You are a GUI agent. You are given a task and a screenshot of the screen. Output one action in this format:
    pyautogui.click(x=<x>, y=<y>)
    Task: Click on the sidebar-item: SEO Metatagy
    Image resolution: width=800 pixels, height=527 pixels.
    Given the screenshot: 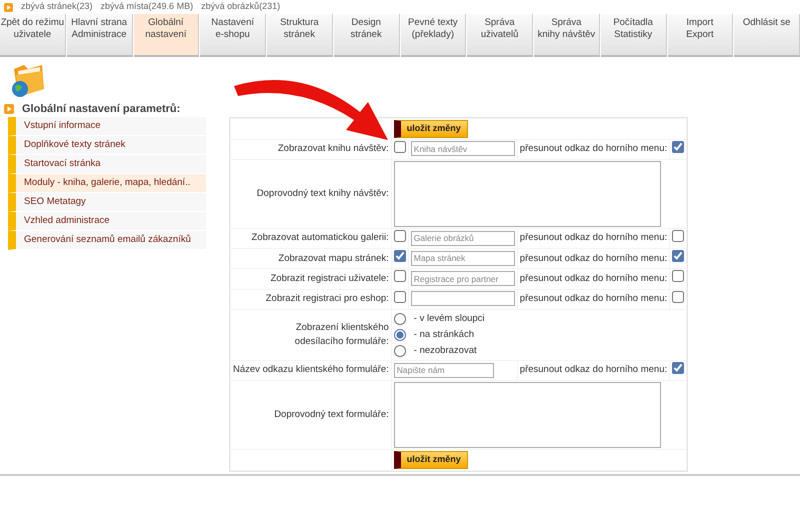 What is the action you would take?
    pyautogui.click(x=107, y=202)
    